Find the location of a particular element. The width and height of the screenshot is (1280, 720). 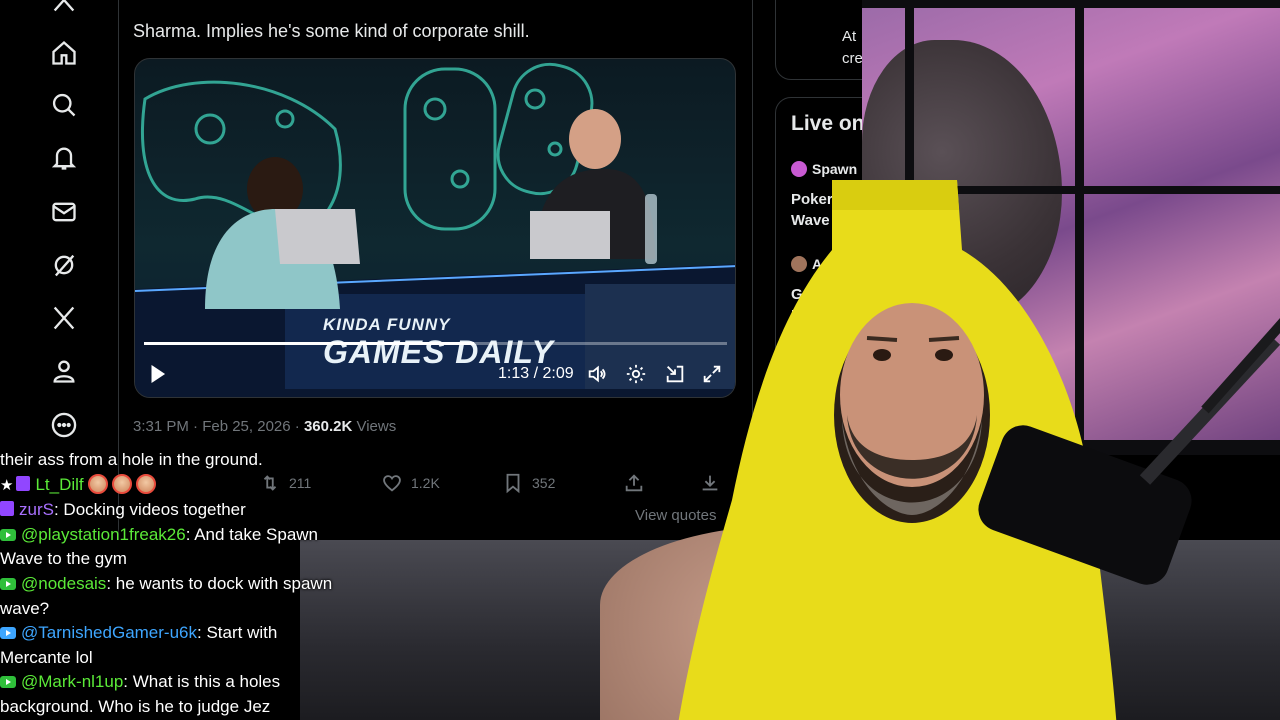

grok-button is located at coordinates (64, 265).